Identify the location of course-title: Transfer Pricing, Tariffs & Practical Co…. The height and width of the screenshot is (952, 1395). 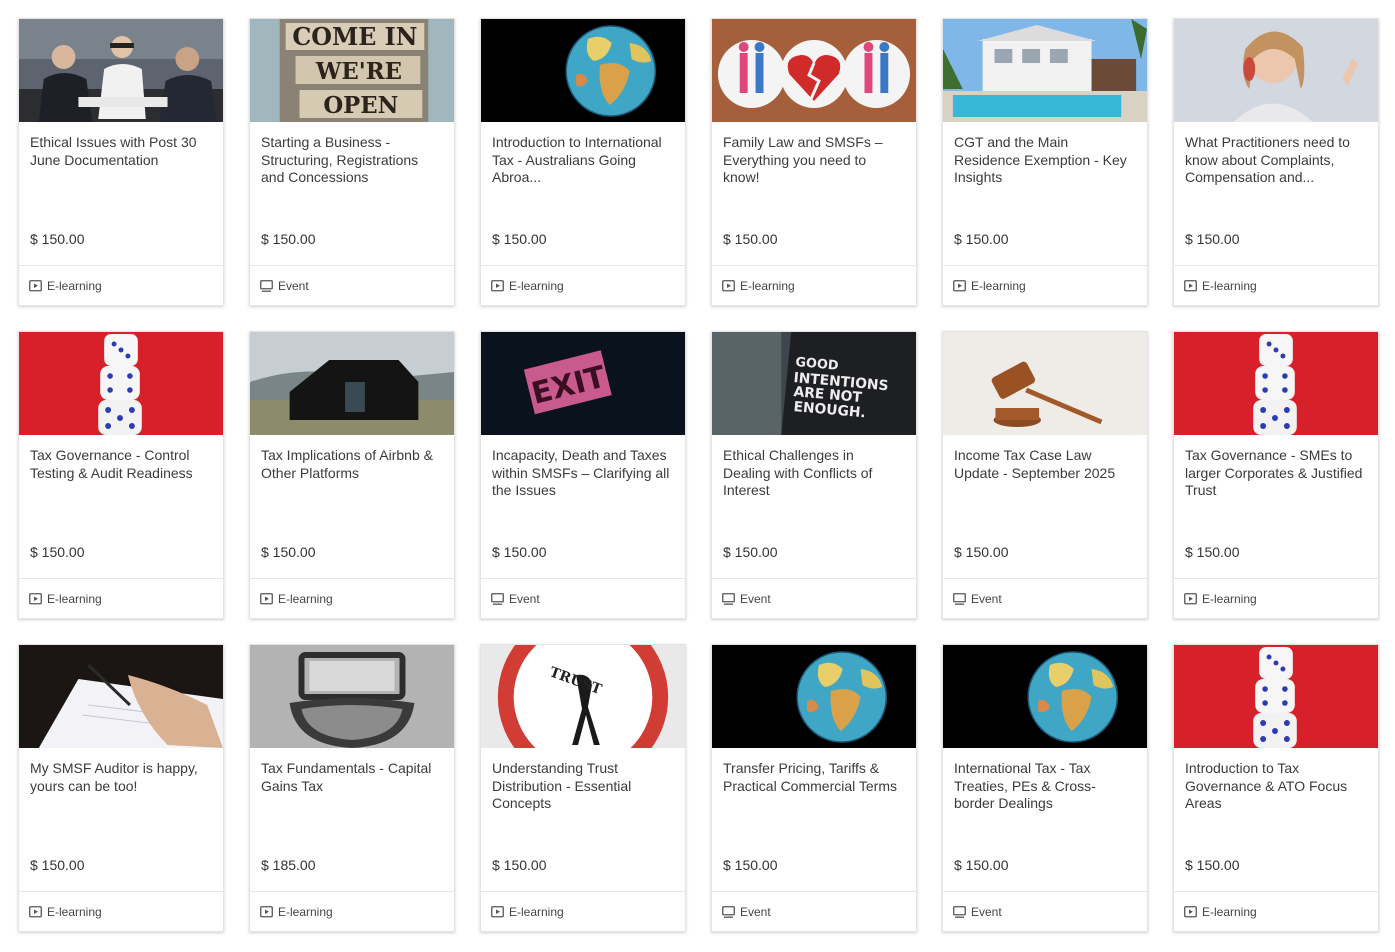
(814, 777).